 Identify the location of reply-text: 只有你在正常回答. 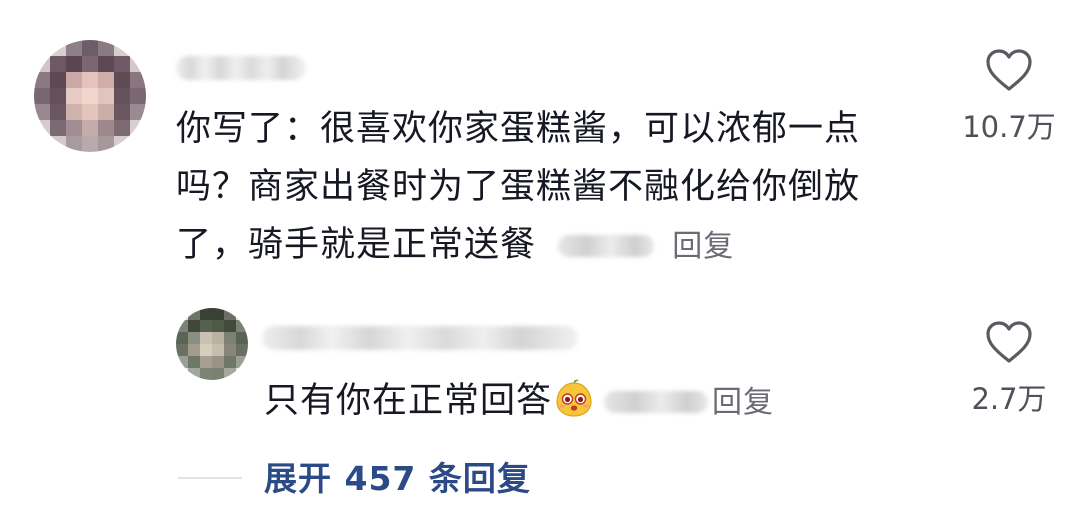
(408, 401).